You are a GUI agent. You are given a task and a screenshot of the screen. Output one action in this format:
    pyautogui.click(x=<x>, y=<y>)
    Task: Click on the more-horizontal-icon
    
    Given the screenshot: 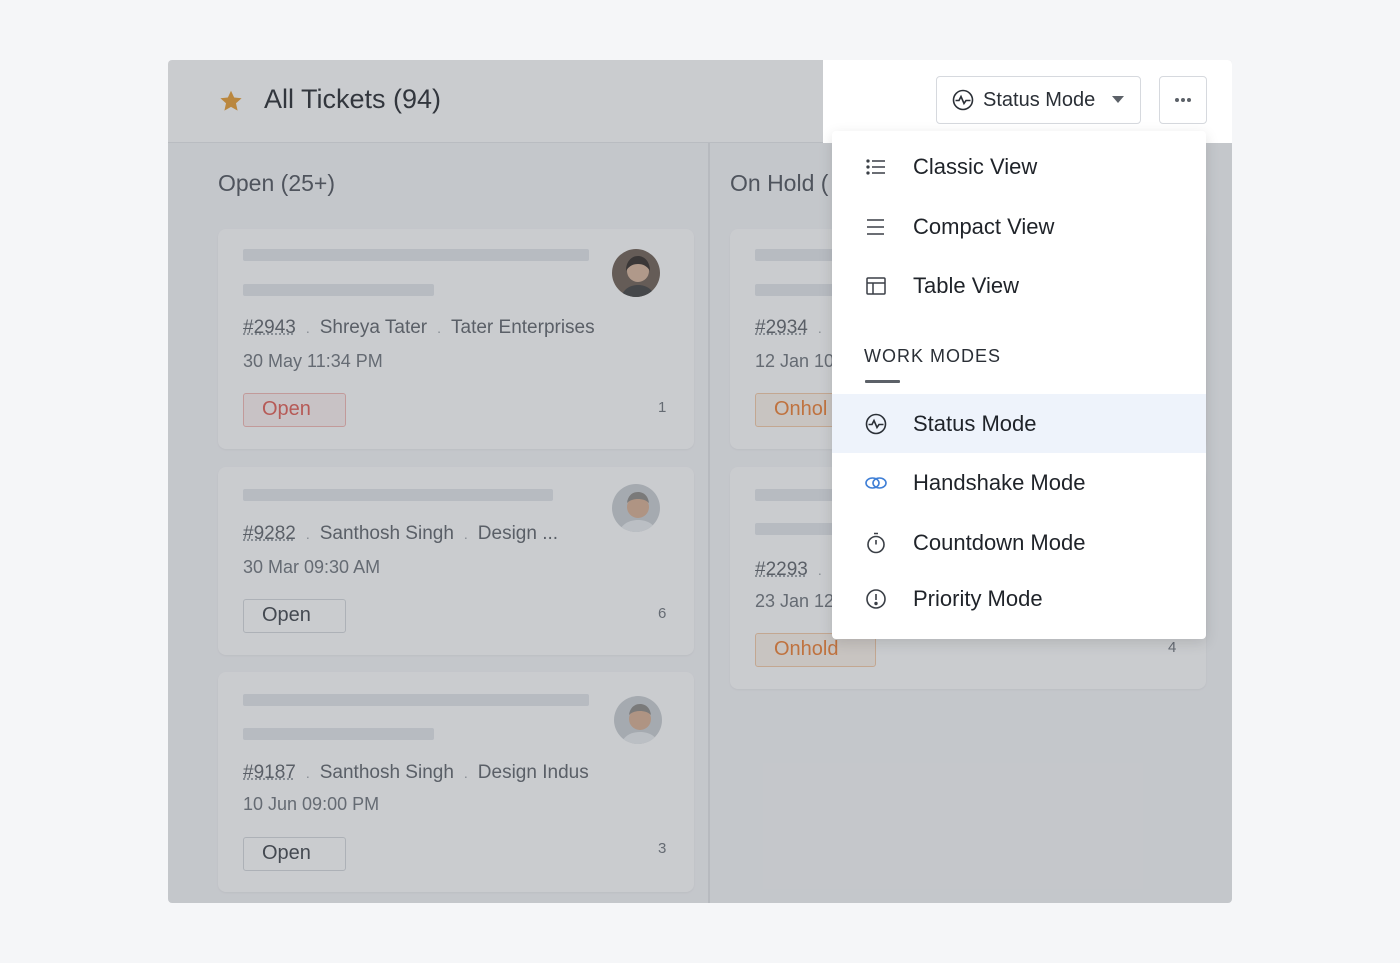 What is the action you would take?
    pyautogui.click(x=1183, y=100)
    